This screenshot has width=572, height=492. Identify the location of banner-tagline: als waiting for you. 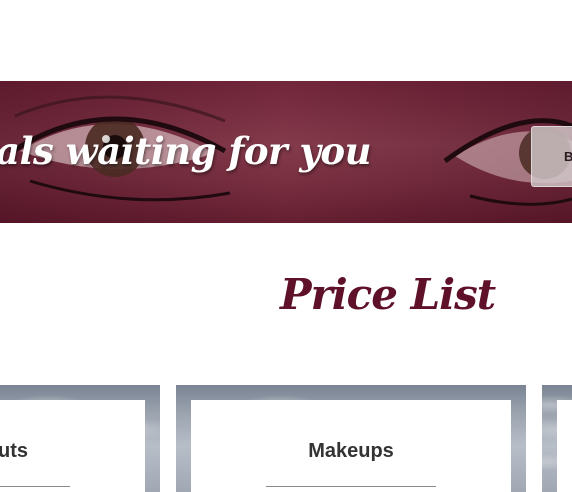
(185, 151).